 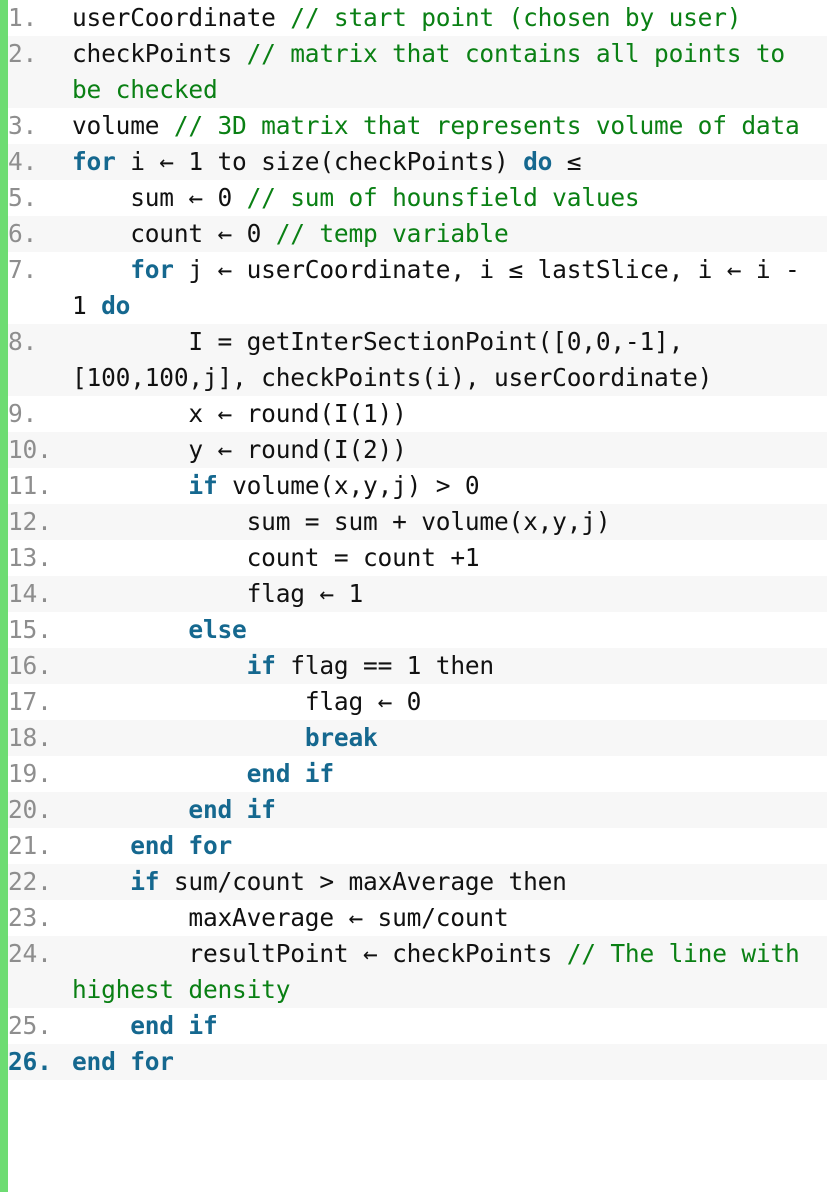 I want to click on code-line: 21. end for, so click(x=417, y=846).